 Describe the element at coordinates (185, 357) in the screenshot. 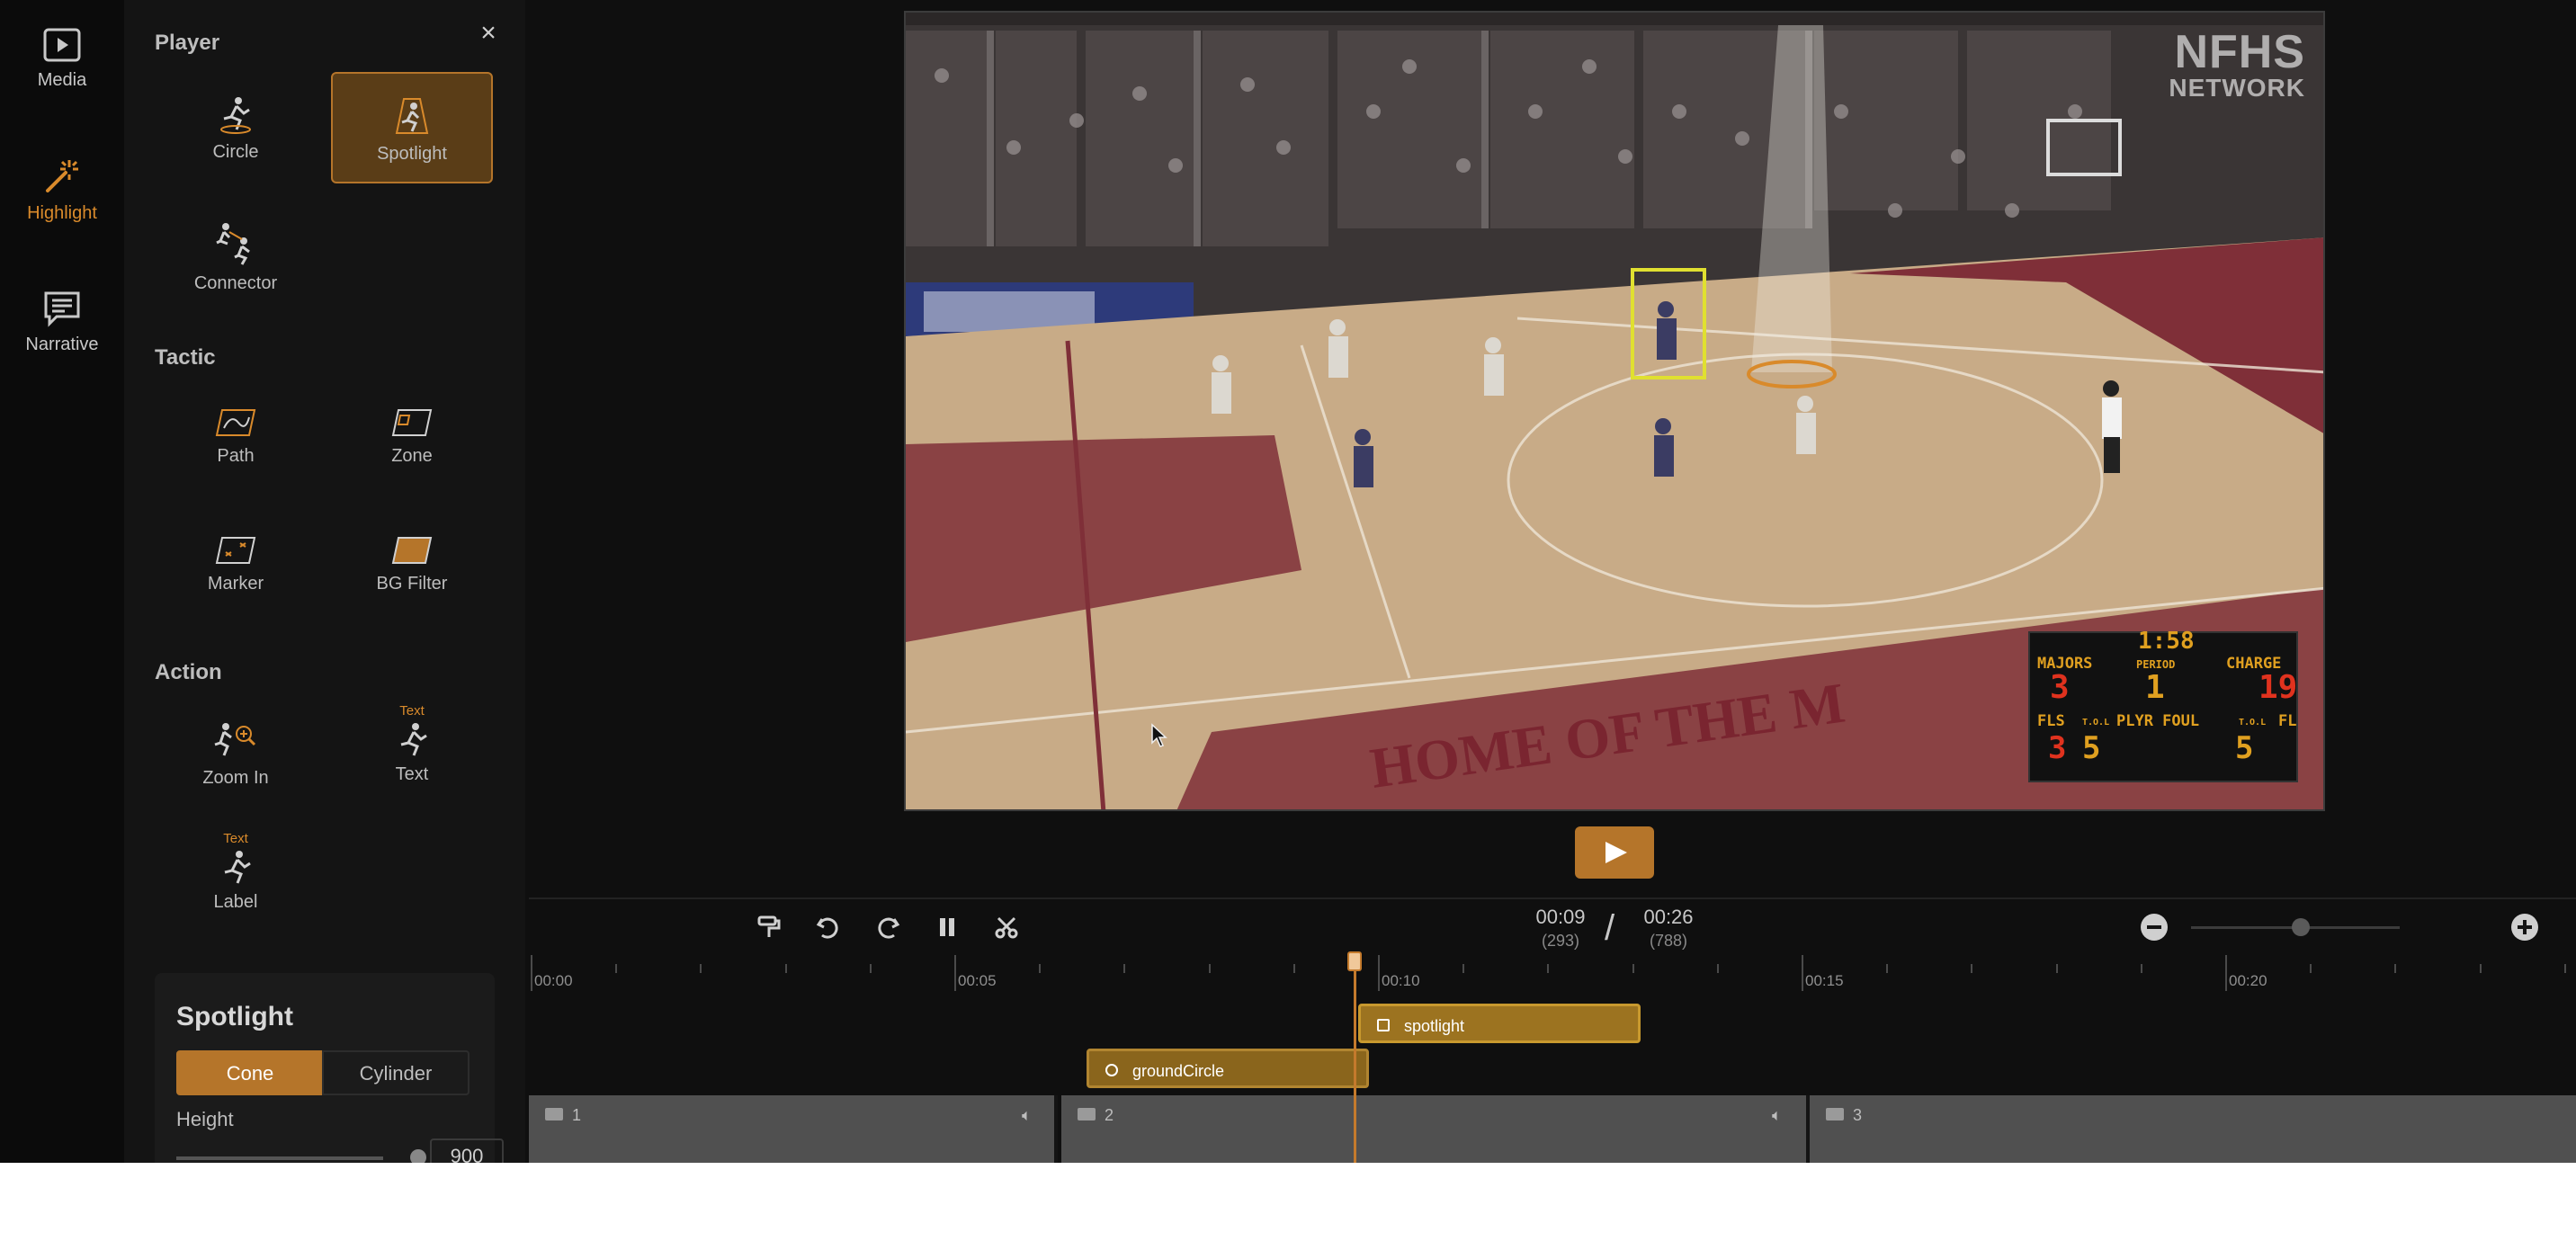

I see `section-title-tactic: Tactic` at that location.